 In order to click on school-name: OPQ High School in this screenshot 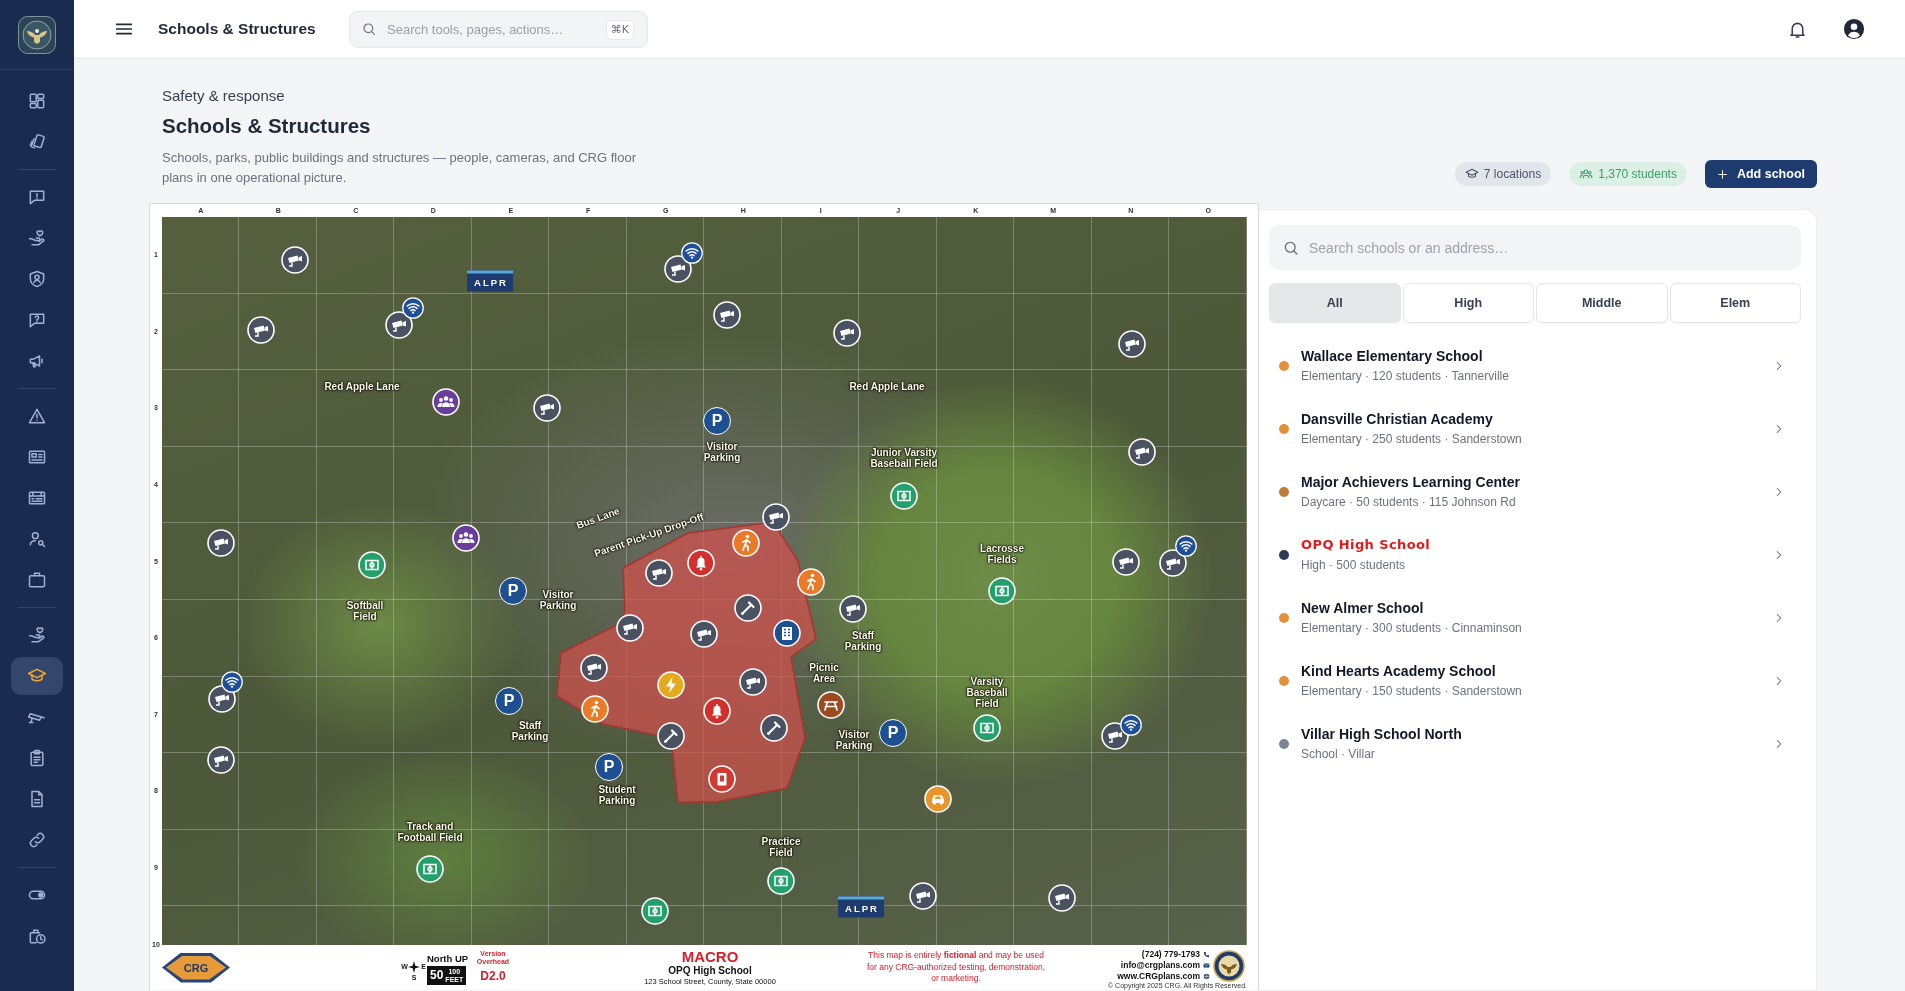, I will do `click(1366, 545)`.